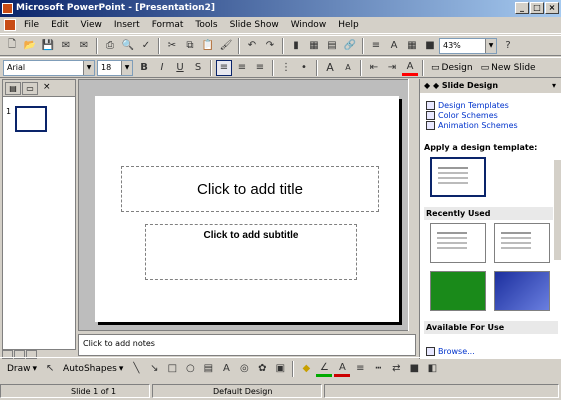 The height and width of the screenshot is (400, 561). I want to click on design-template-green, so click(458, 291).